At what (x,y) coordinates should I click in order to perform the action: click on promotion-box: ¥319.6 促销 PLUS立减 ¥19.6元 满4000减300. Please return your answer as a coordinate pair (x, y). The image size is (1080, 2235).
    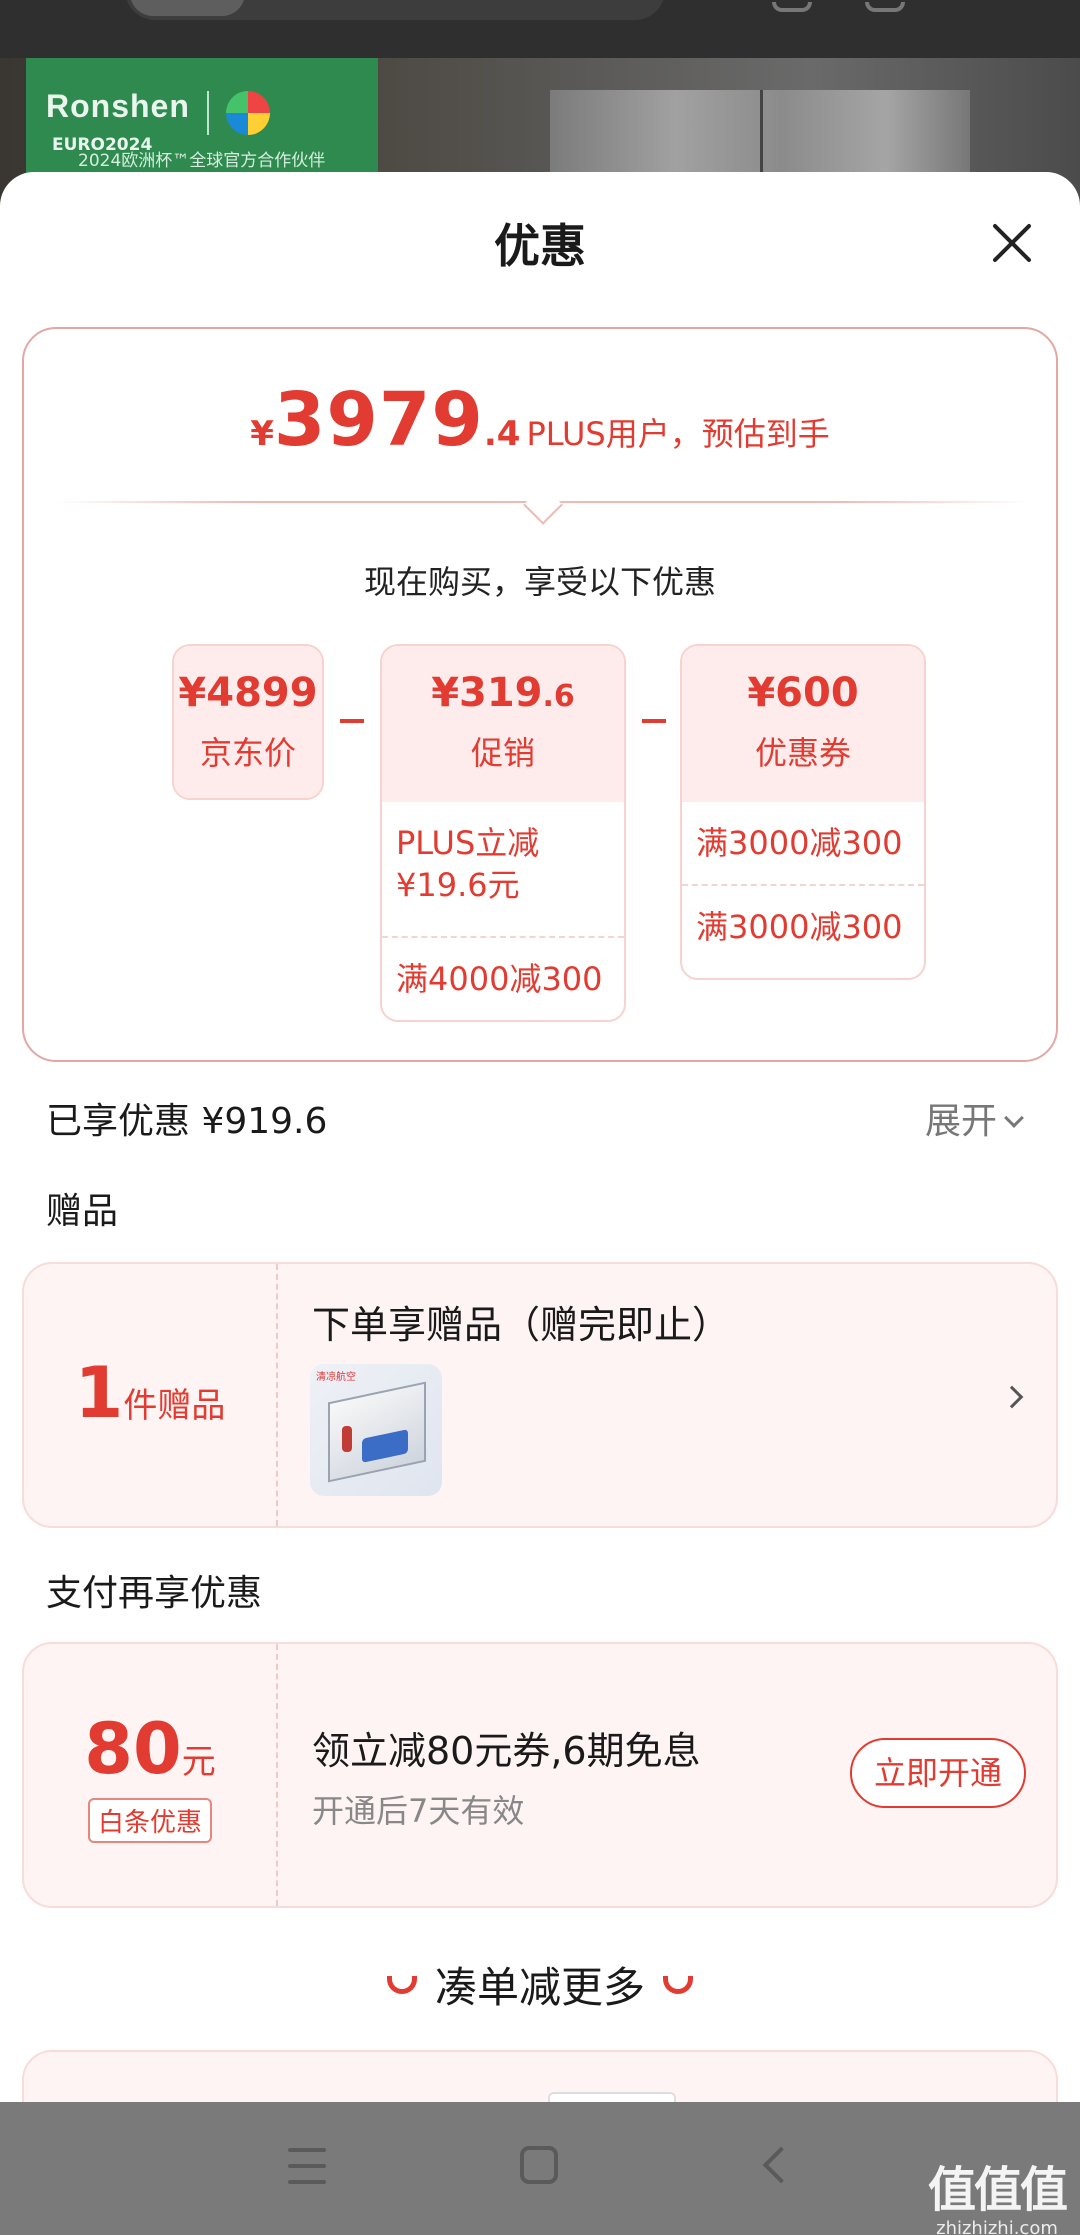
    Looking at the image, I should click on (503, 833).